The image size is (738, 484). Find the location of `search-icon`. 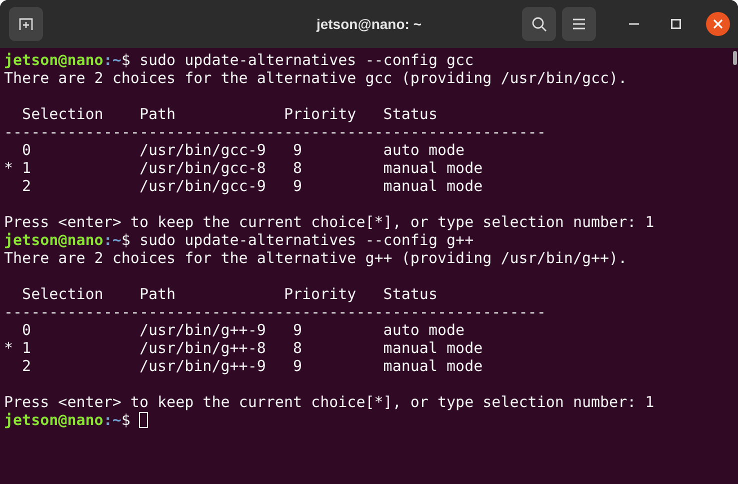

search-icon is located at coordinates (539, 24).